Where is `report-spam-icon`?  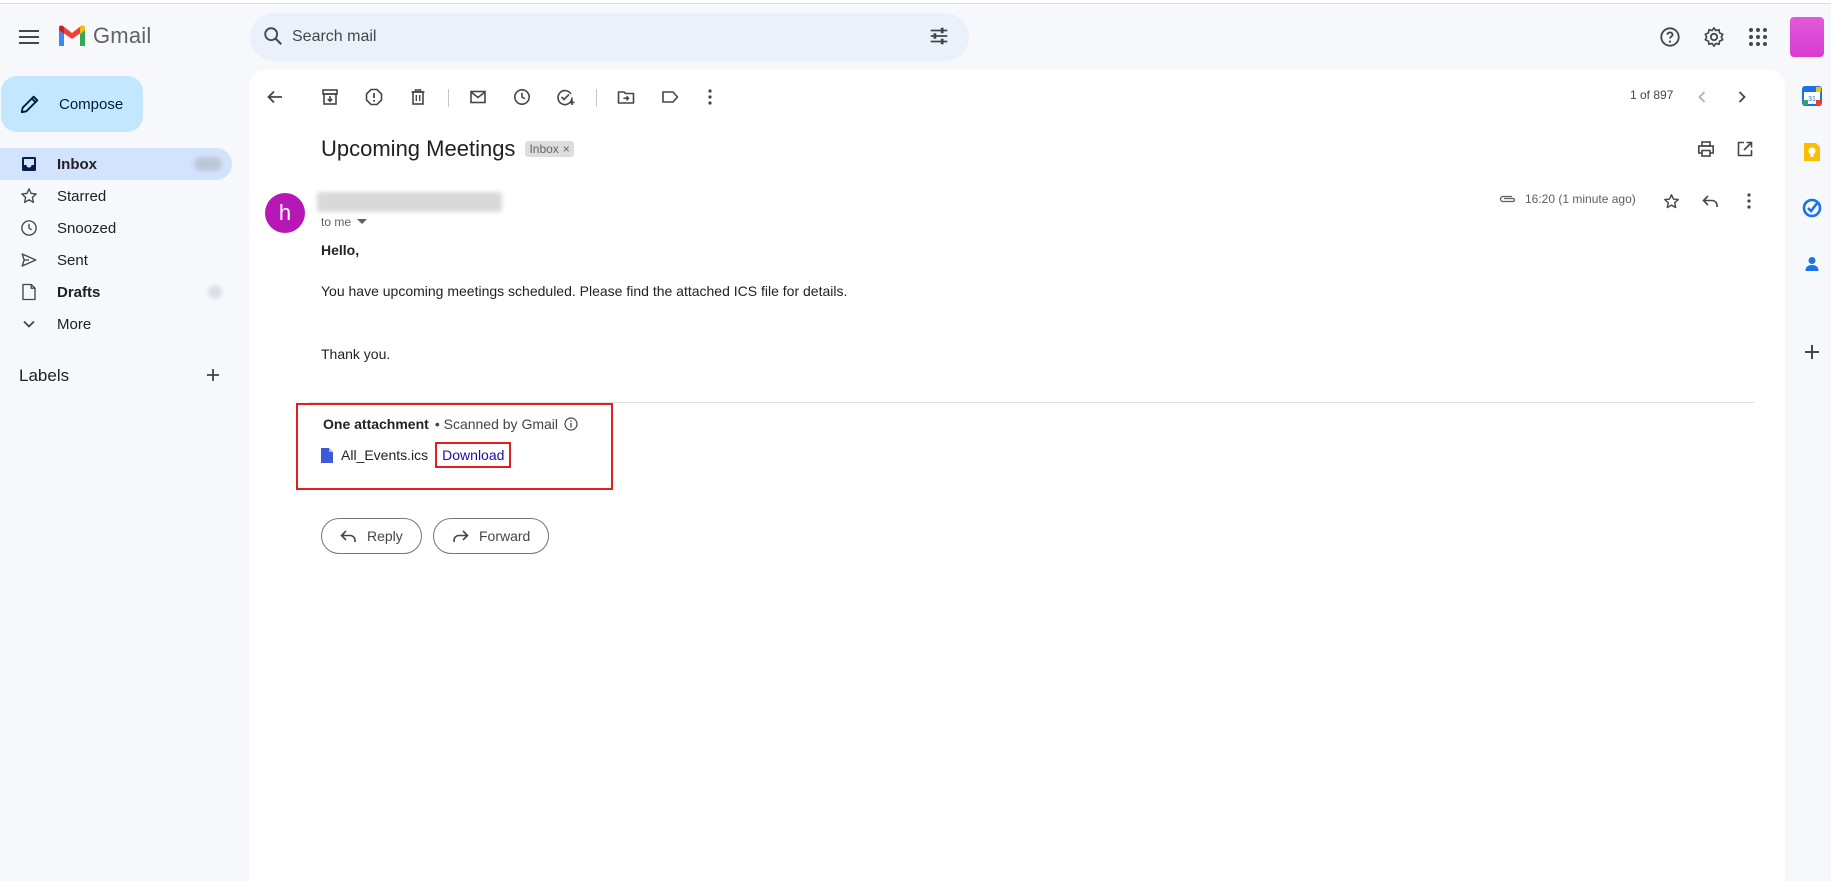
report-spam-icon is located at coordinates (374, 97).